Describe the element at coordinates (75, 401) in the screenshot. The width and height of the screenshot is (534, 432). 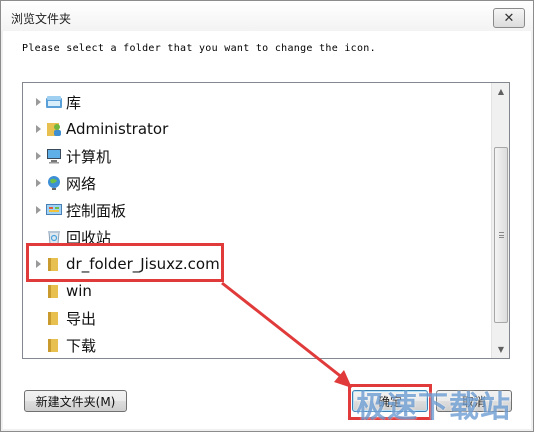
I see `new-folder-button: 新建文件夹(M)` at that location.